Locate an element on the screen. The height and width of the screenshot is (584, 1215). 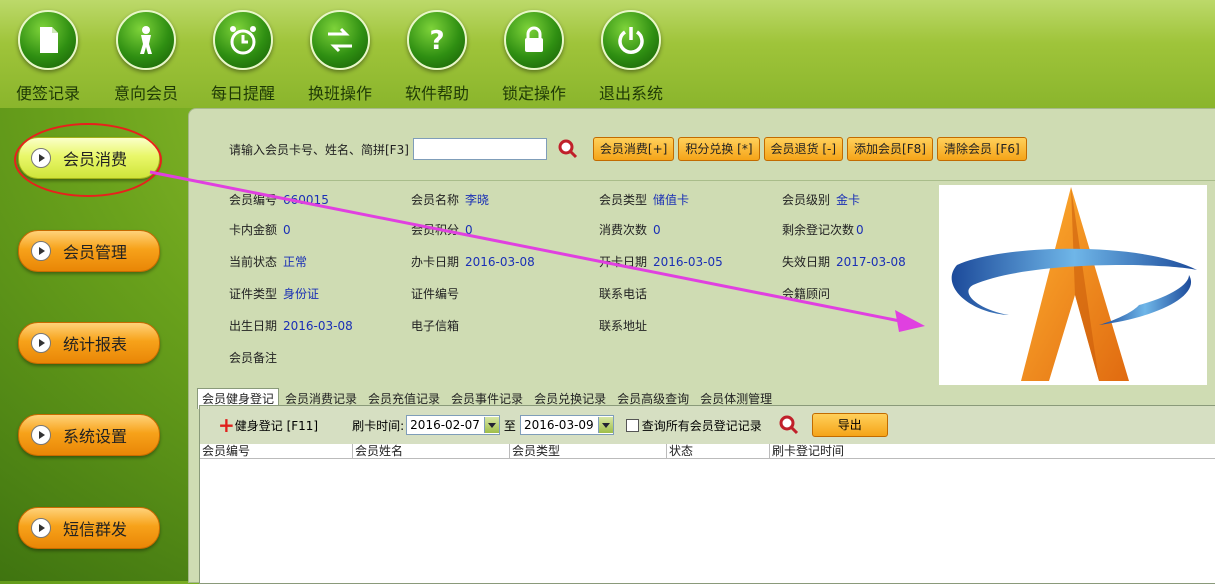
person-icon is located at coordinates (146, 40).